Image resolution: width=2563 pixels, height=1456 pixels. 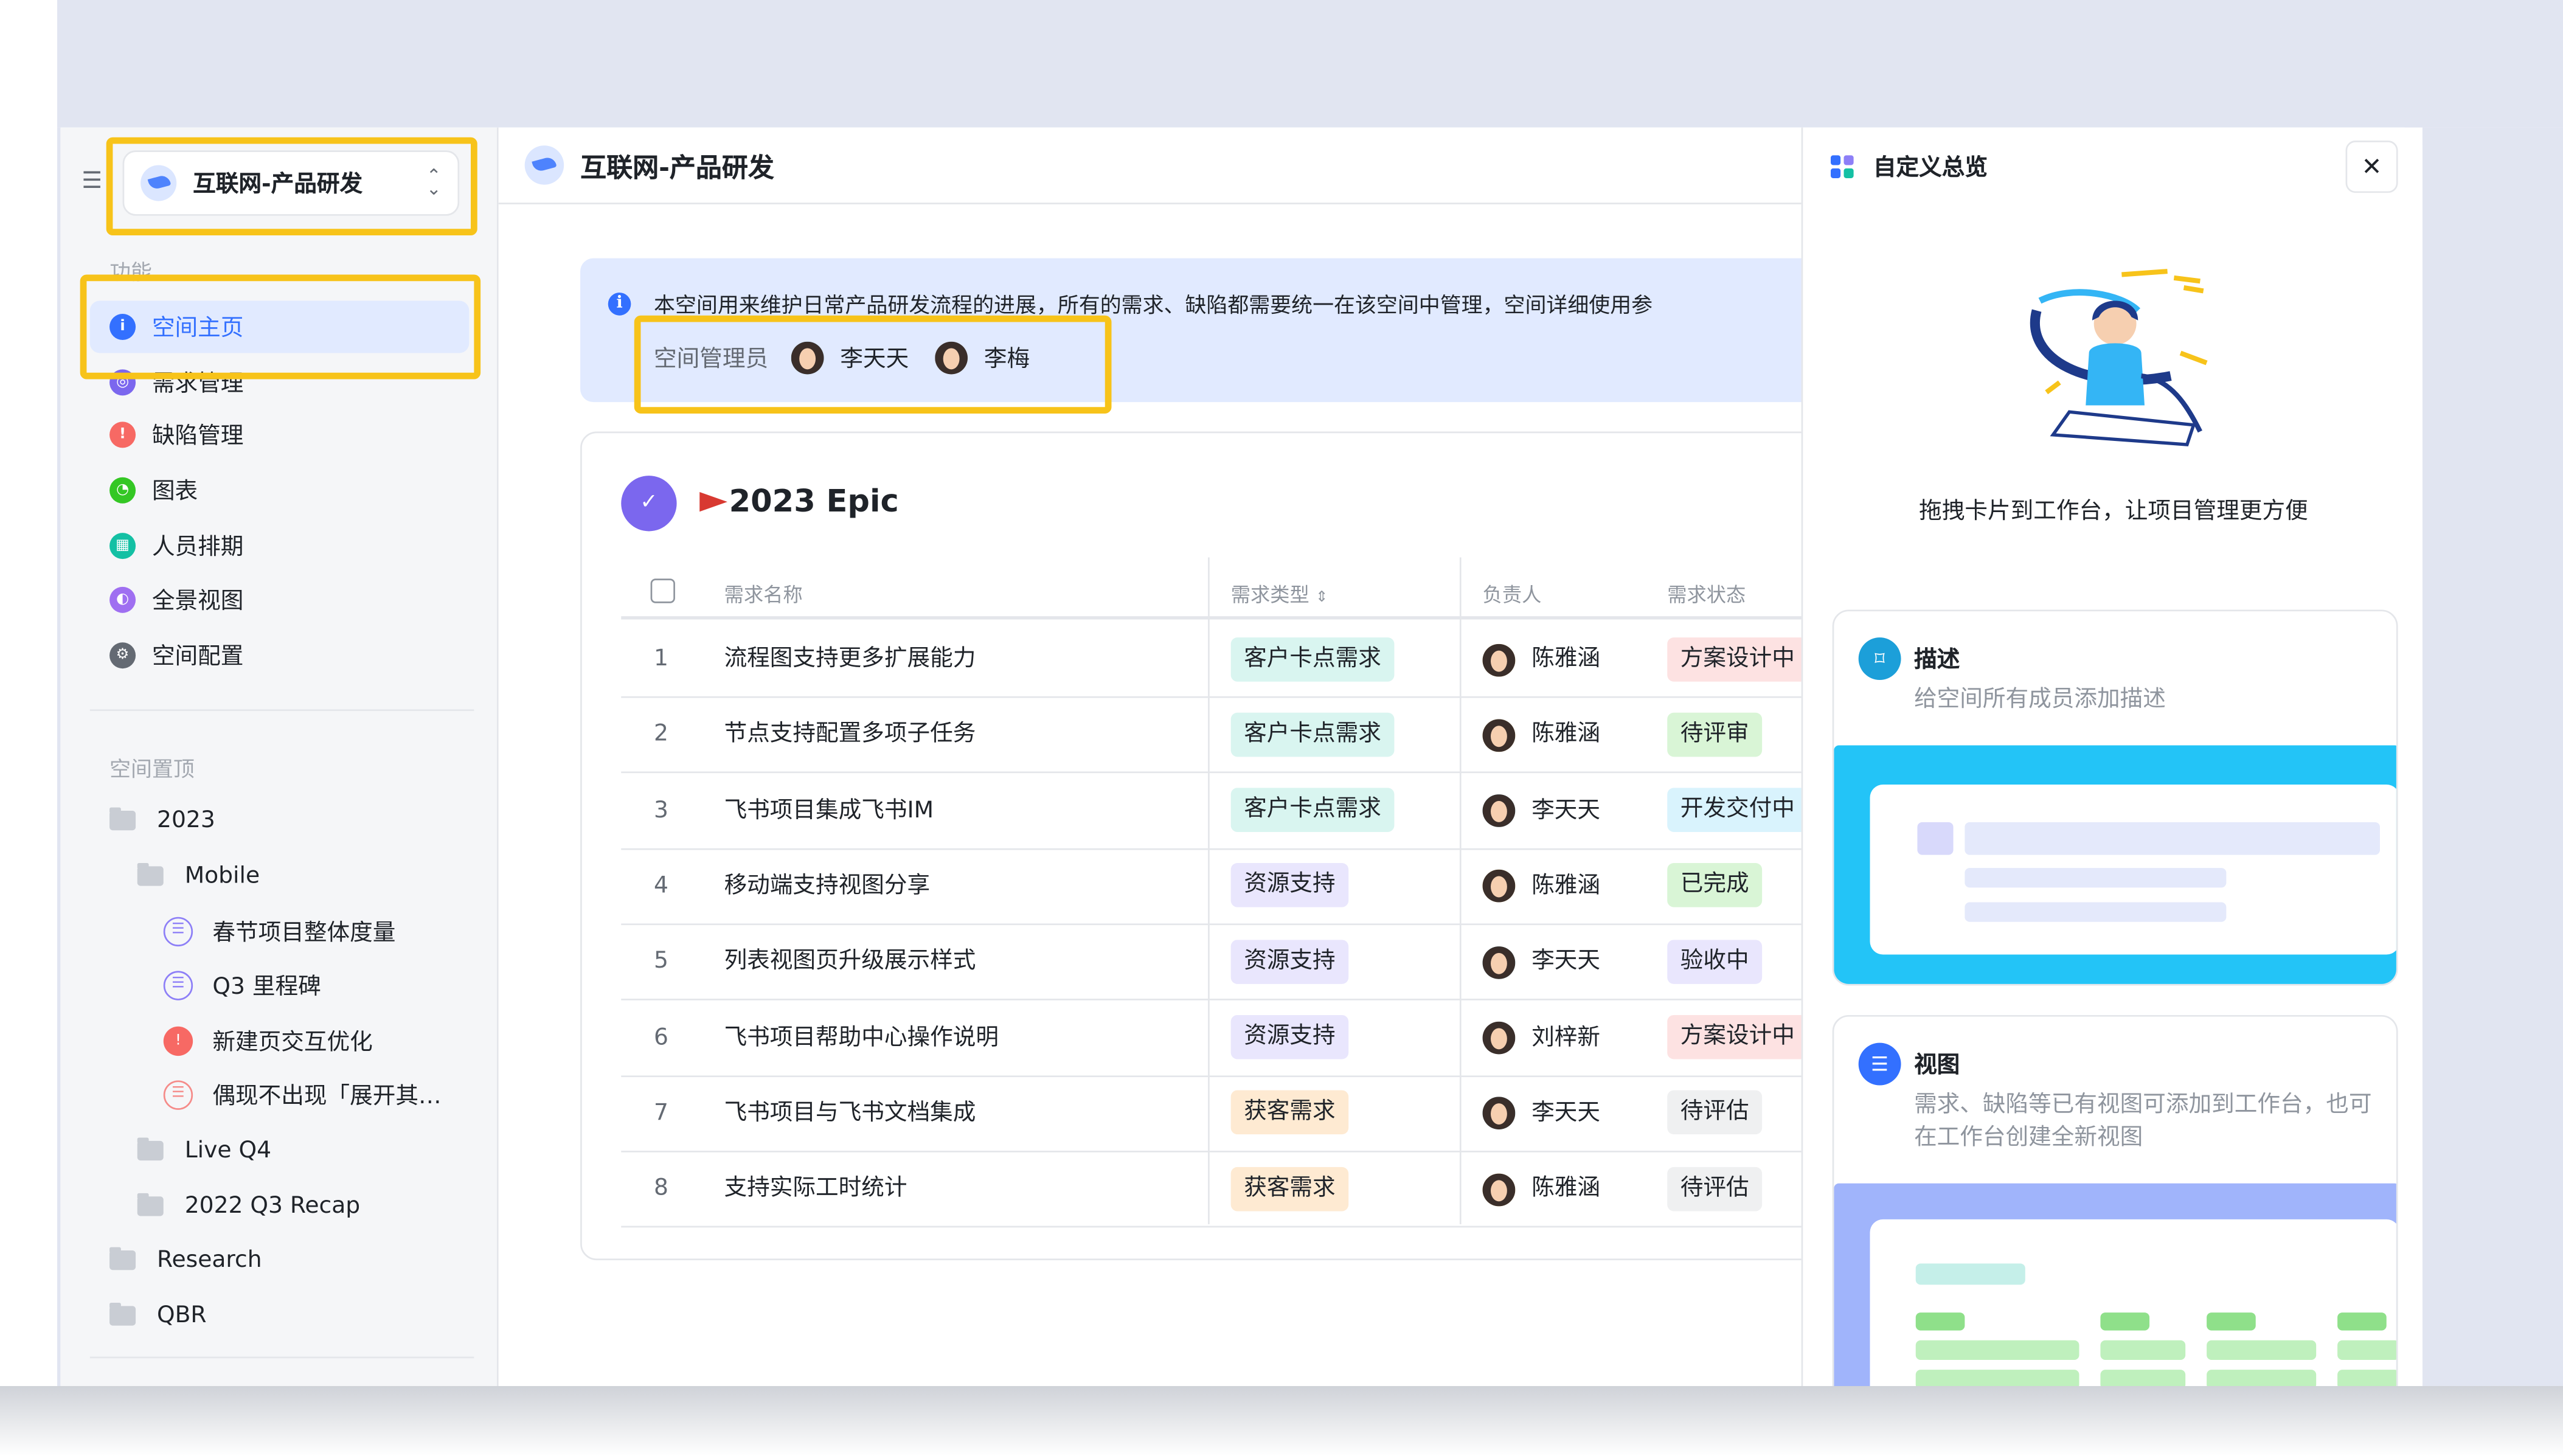 I want to click on nav-item-charts: ◔ 图表, so click(x=280, y=490).